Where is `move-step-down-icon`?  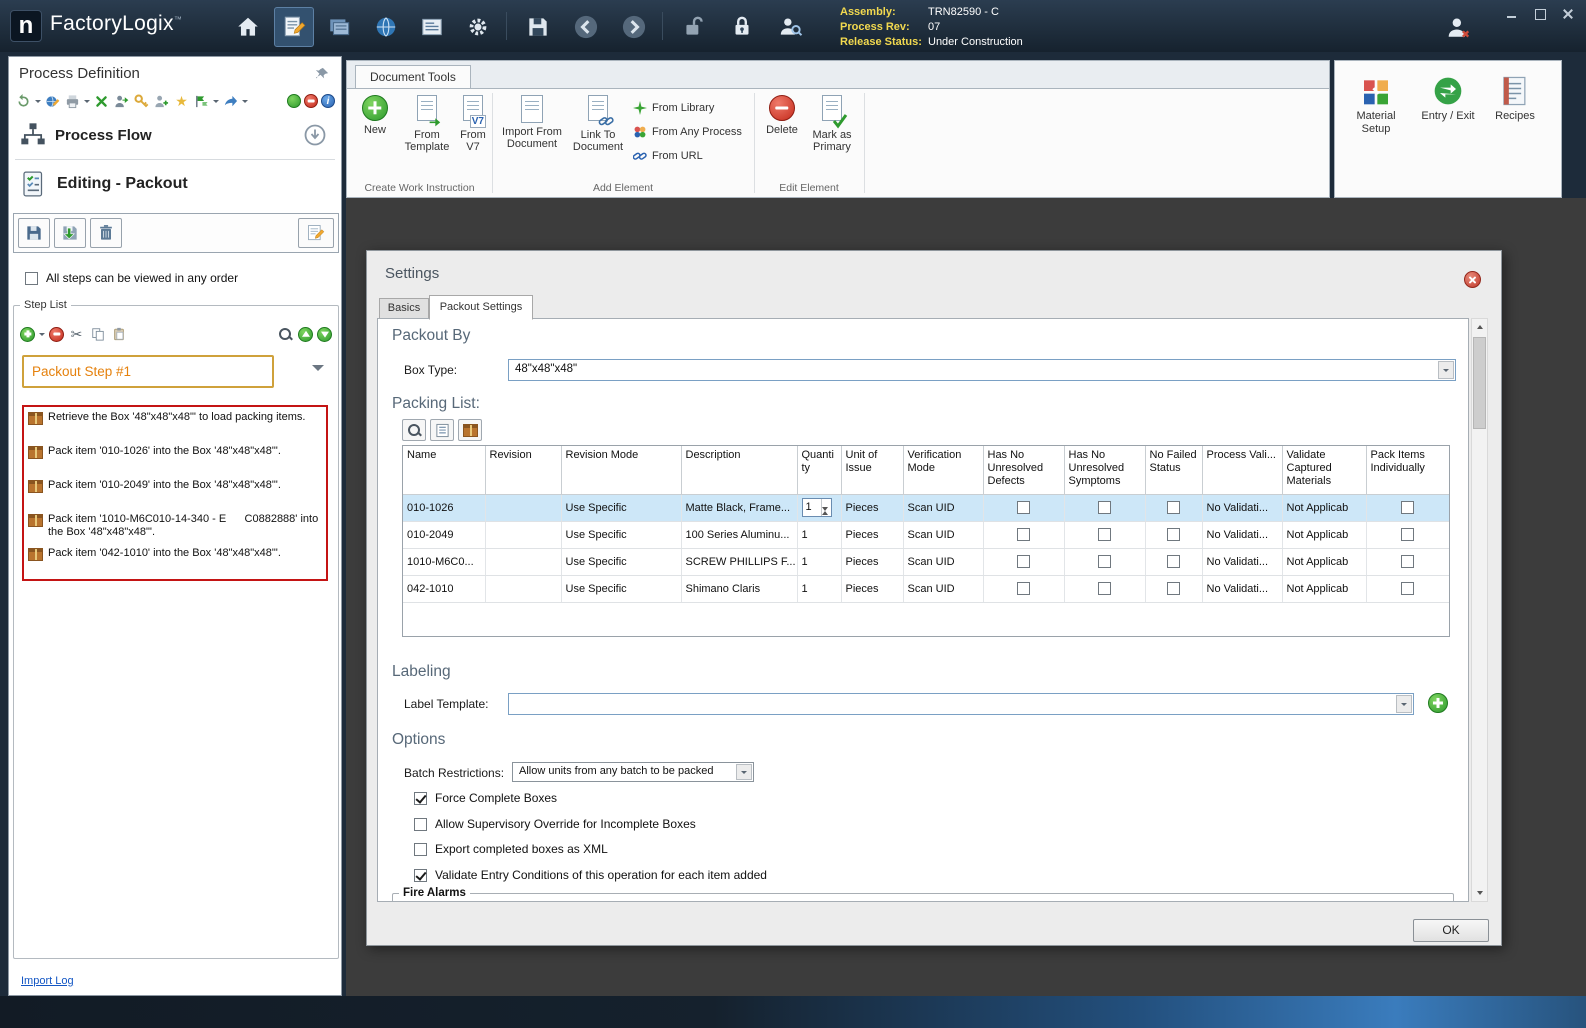
move-step-down-icon is located at coordinates (324, 334).